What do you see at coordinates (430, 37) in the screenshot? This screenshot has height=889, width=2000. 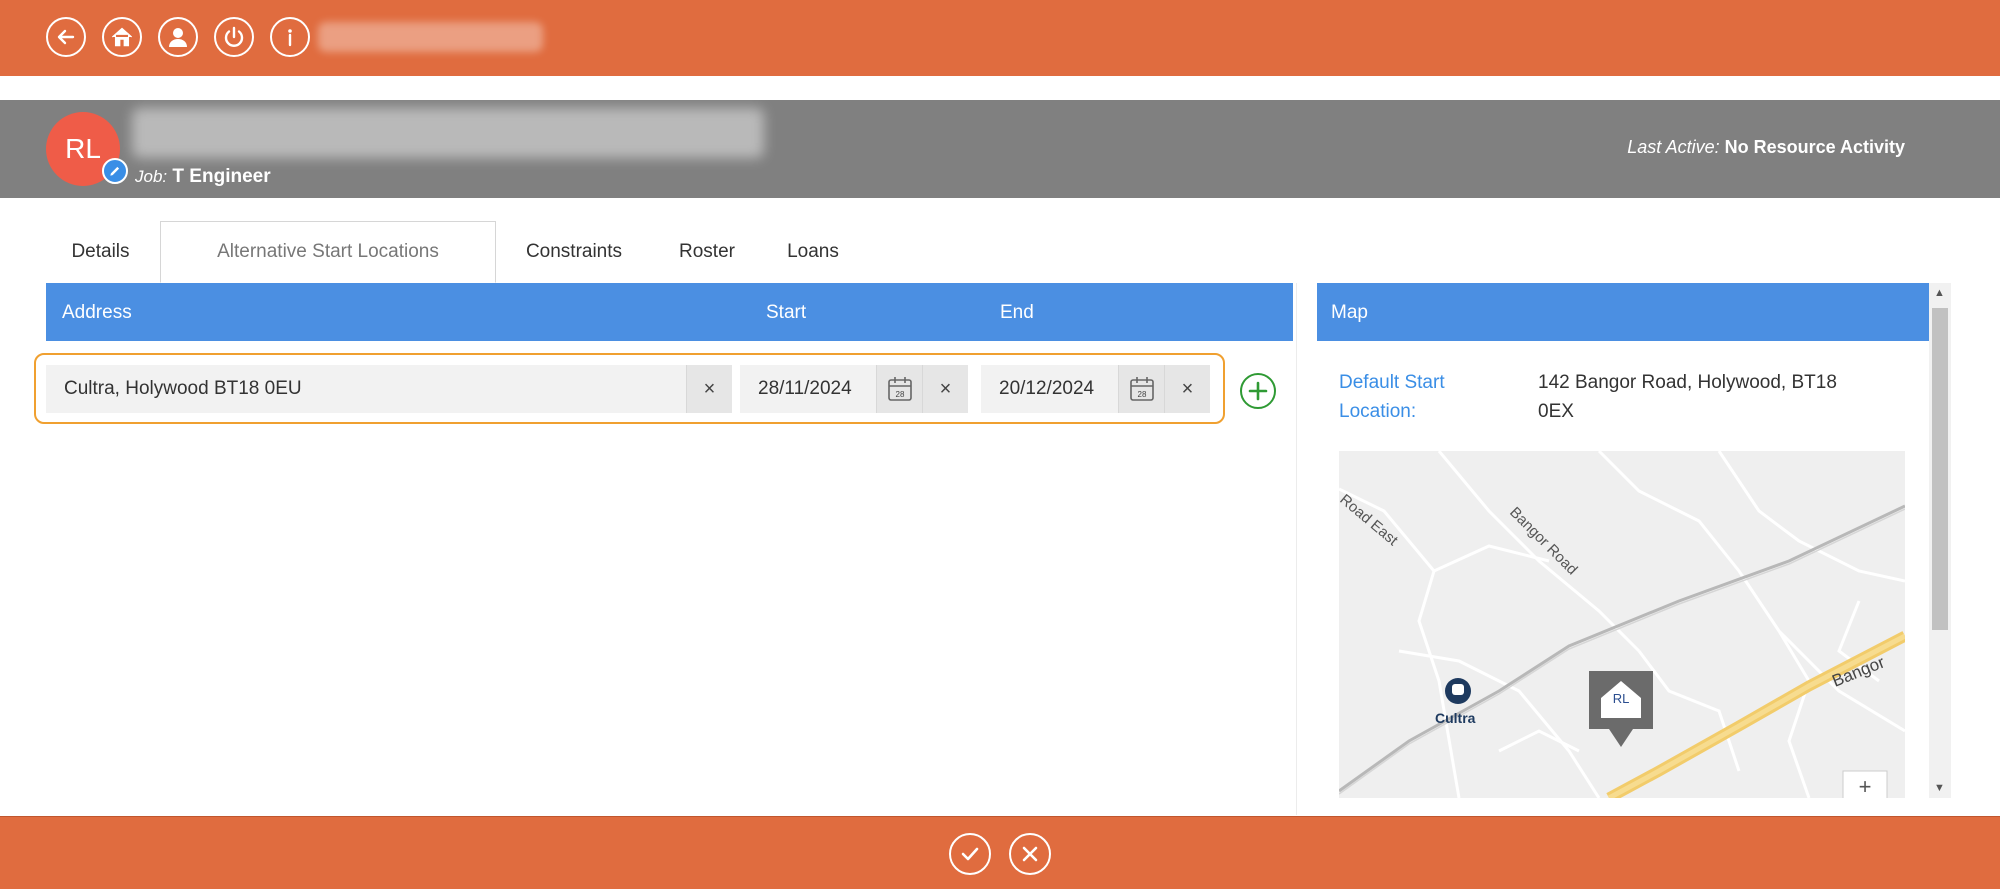 I see `user-name-redacted` at bounding box center [430, 37].